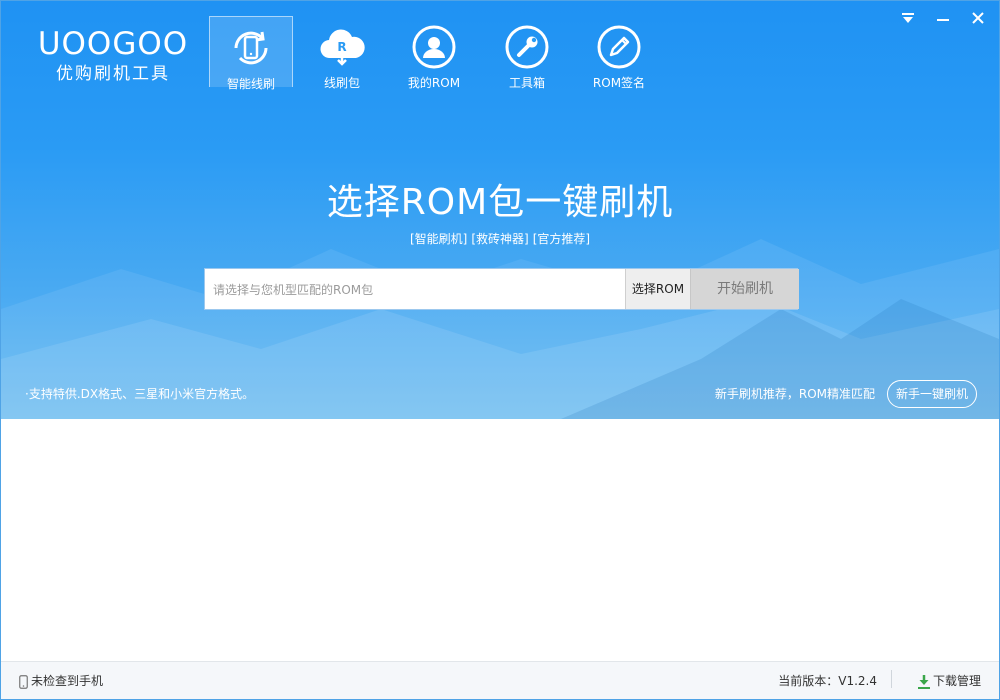 The image size is (1000, 700). Describe the element at coordinates (923, 681) in the screenshot. I see `download-icon` at that location.